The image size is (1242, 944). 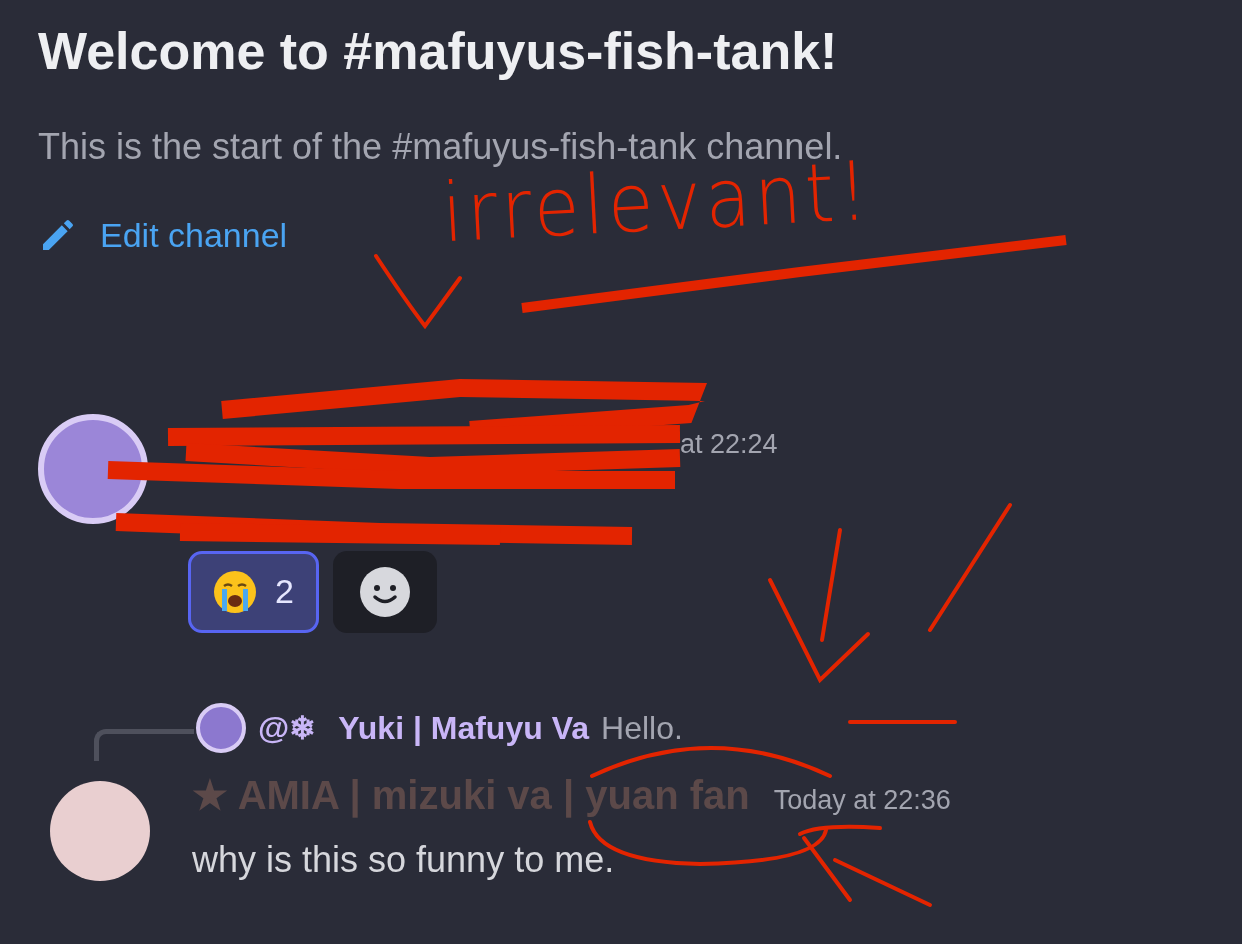 What do you see at coordinates (284, 592) in the screenshot?
I see `reaction-count: 2` at bounding box center [284, 592].